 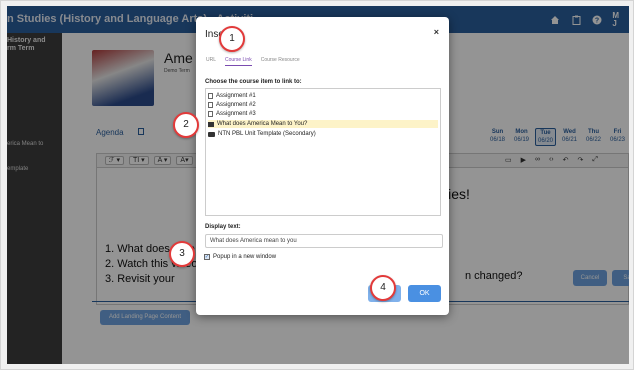 What do you see at coordinates (436, 32) in the screenshot?
I see `close-icon: ×` at bounding box center [436, 32].